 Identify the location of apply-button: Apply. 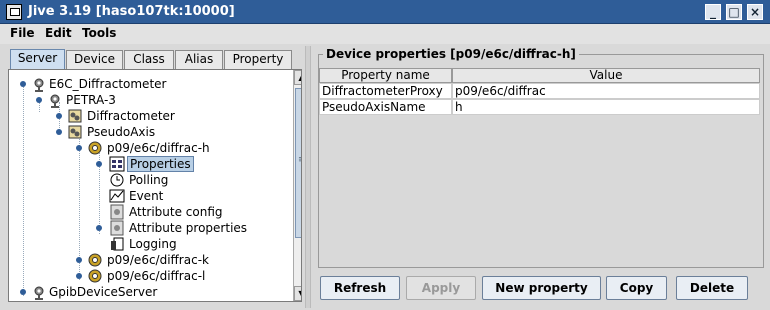
(441, 288).